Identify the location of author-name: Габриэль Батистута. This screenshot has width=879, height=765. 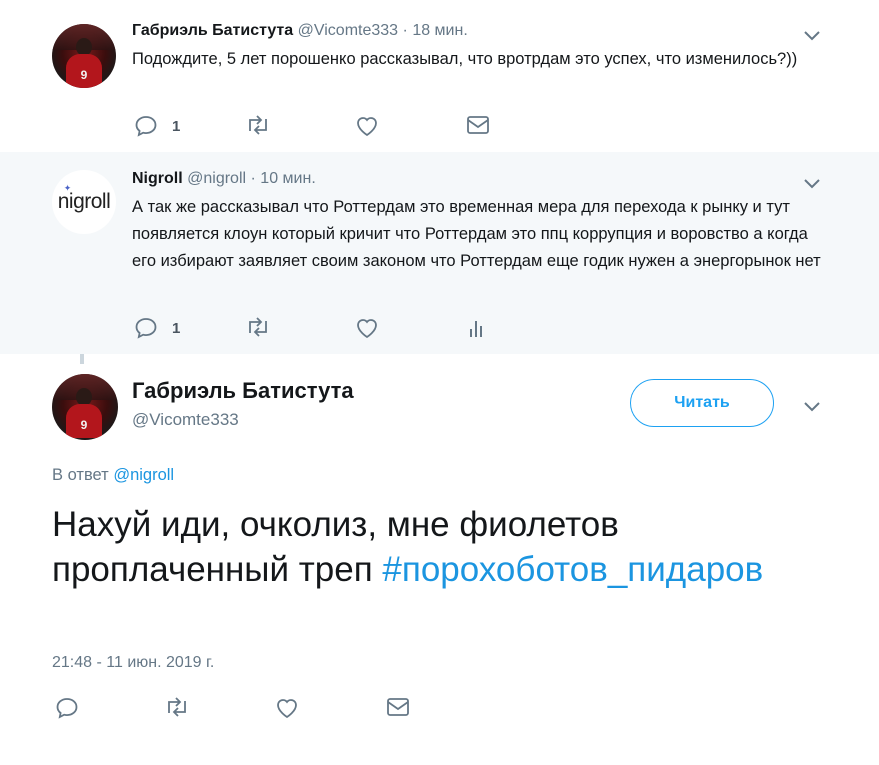
(212, 30).